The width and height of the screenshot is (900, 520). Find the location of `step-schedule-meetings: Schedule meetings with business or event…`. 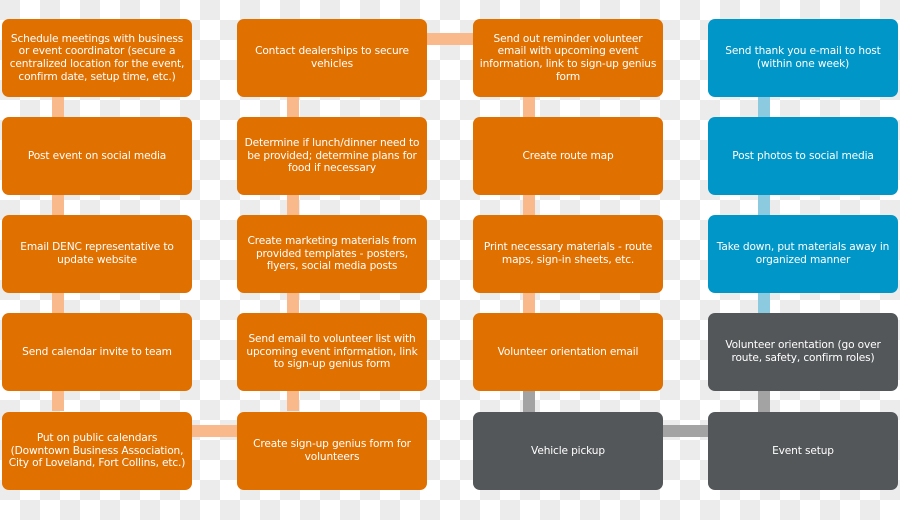

step-schedule-meetings: Schedule meetings with business or event… is located at coordinates (97, 58).